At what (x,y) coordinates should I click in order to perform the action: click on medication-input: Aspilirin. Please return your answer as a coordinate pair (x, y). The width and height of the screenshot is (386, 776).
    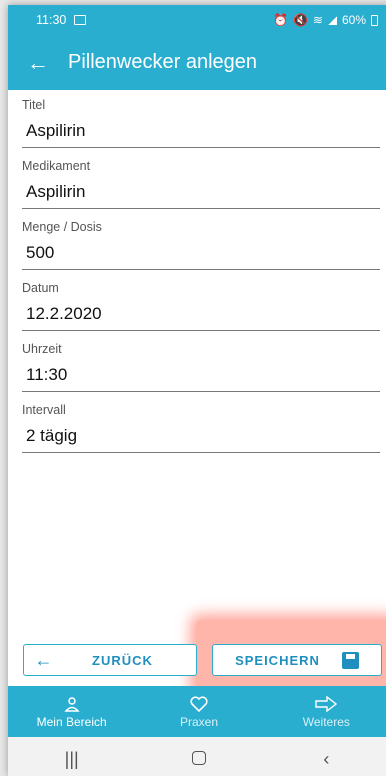
    Looking at the image, I should click on (201, 192).